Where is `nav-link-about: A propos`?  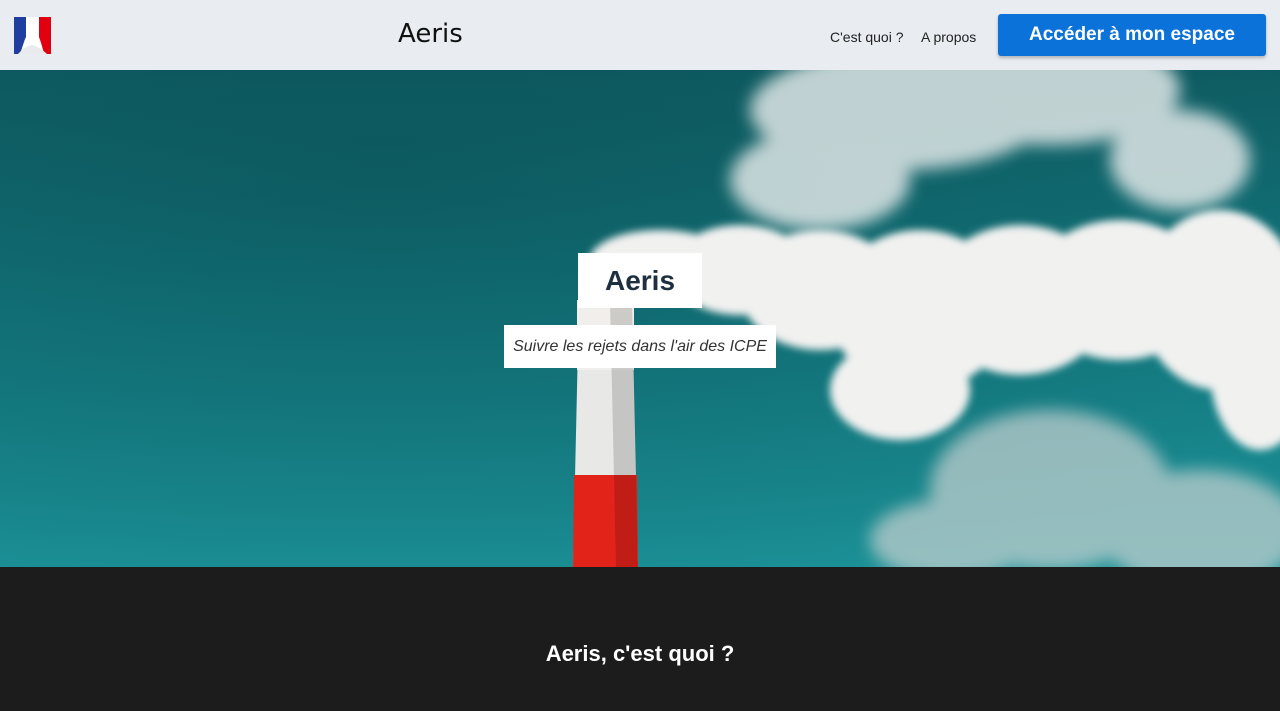
nav-link-about: A propos is located at coordinates (948, 37).